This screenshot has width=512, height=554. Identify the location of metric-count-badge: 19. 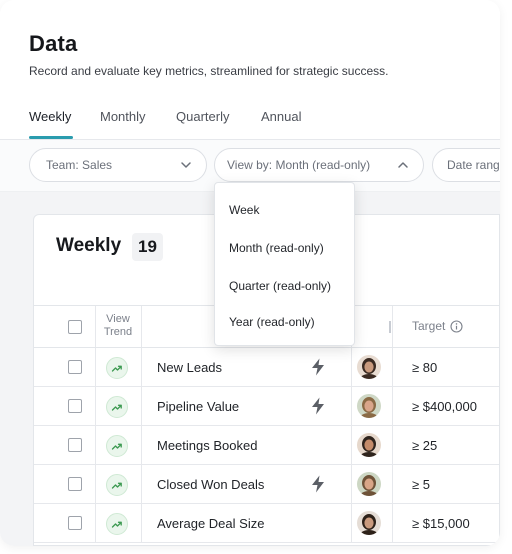
(147, 247).